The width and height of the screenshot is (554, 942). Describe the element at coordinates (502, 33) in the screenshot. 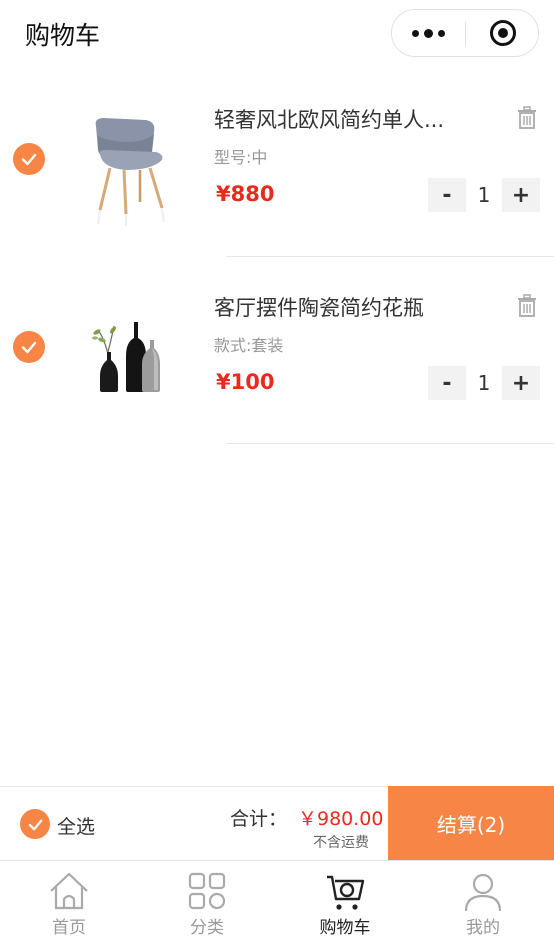

I see `target-icon` at that location.